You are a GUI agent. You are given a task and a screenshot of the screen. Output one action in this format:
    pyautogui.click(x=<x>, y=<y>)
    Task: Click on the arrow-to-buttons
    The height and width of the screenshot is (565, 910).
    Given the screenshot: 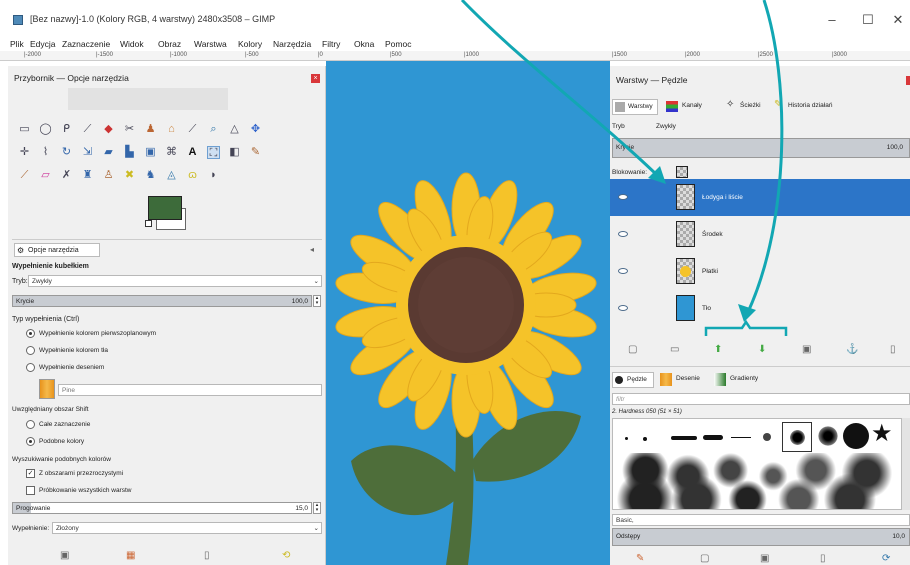 What is the action you would take?
    pyautogui.click(x=765, y=156)
    